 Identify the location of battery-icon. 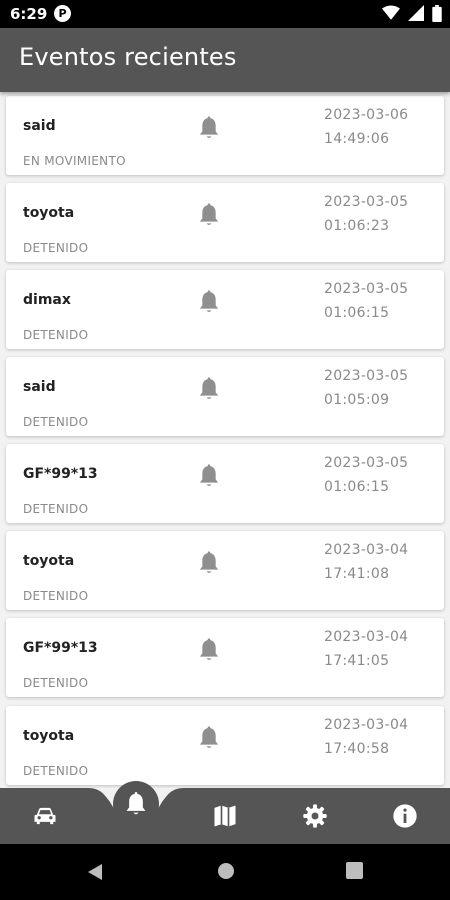
(437, 13).